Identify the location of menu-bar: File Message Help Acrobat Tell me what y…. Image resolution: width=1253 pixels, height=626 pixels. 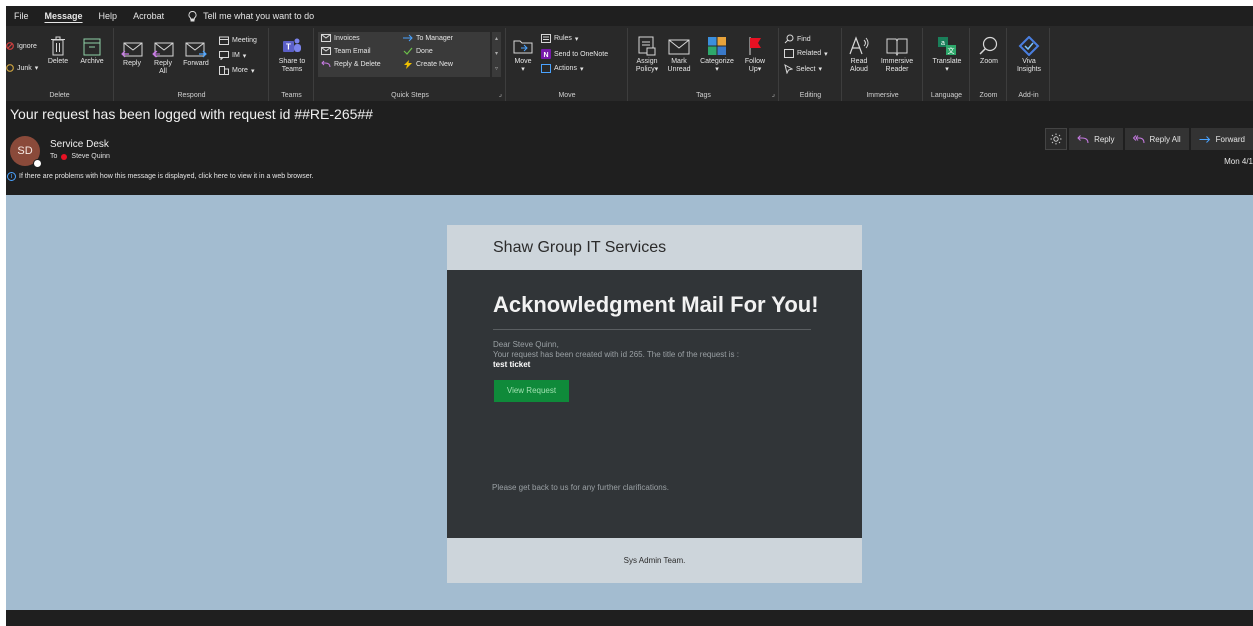
(629, 16).